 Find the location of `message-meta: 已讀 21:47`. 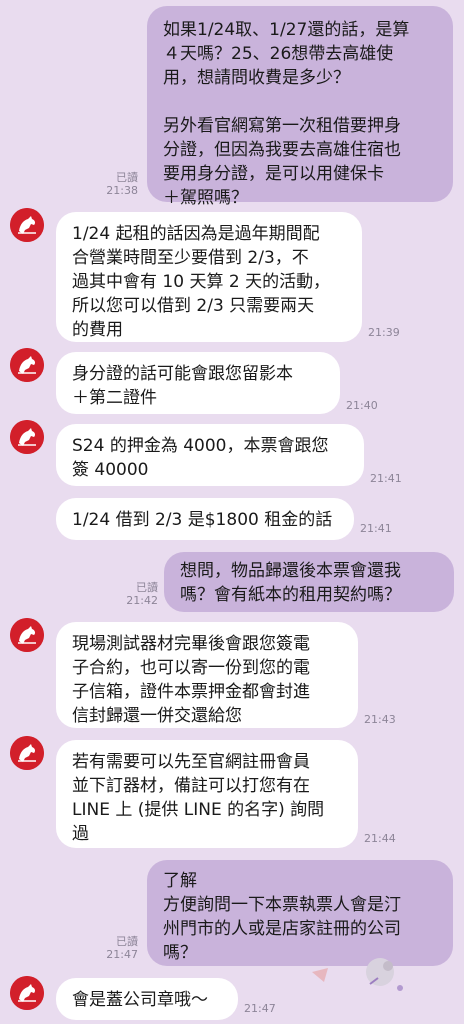

message-meta: 已讀 21:47 is located at coordinates (118, 948).